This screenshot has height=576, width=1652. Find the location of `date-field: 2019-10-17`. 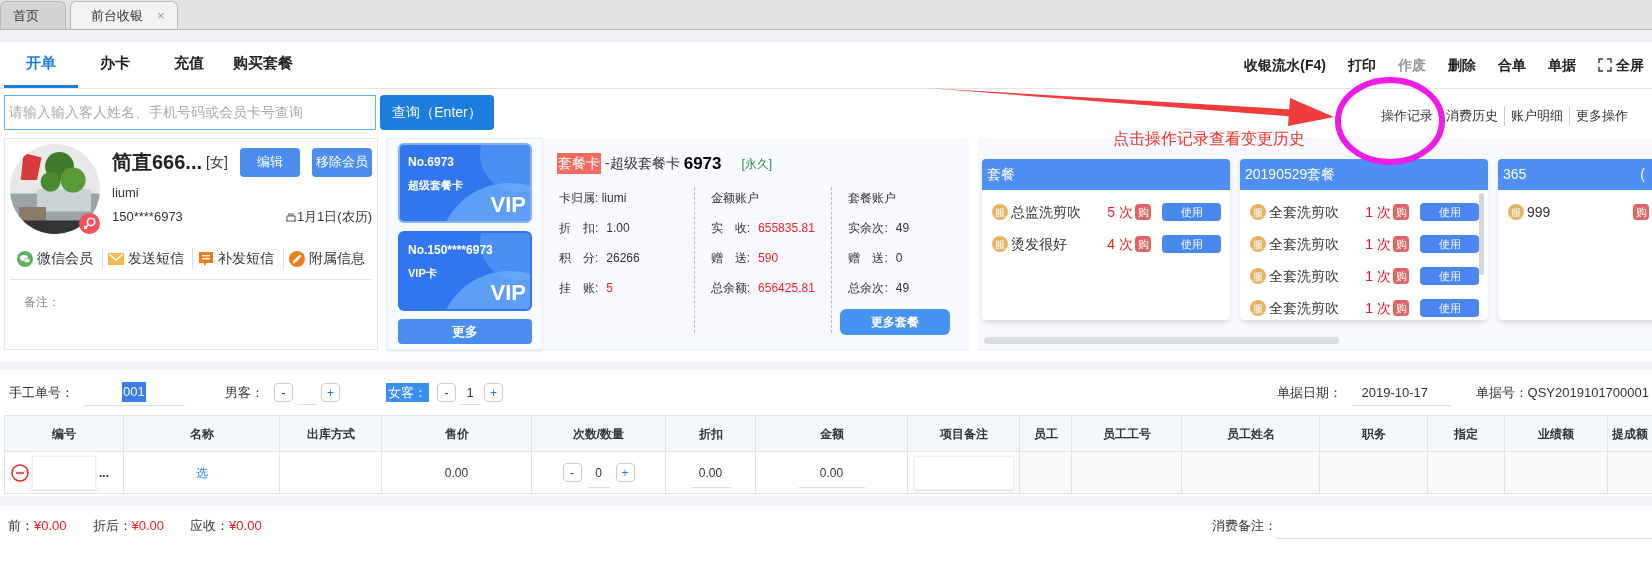

date-field: 2019-10-17 is located at coordinates (1401, 392).